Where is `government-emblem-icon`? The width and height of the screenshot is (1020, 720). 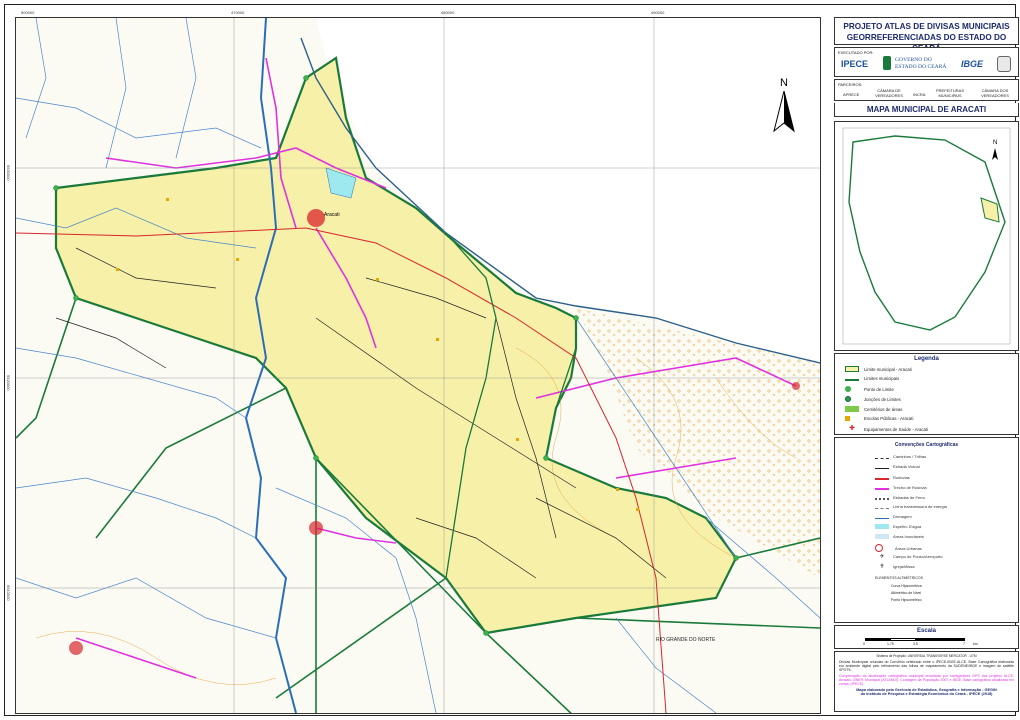 government-emblem-icon is located at coordinates (887, 63).